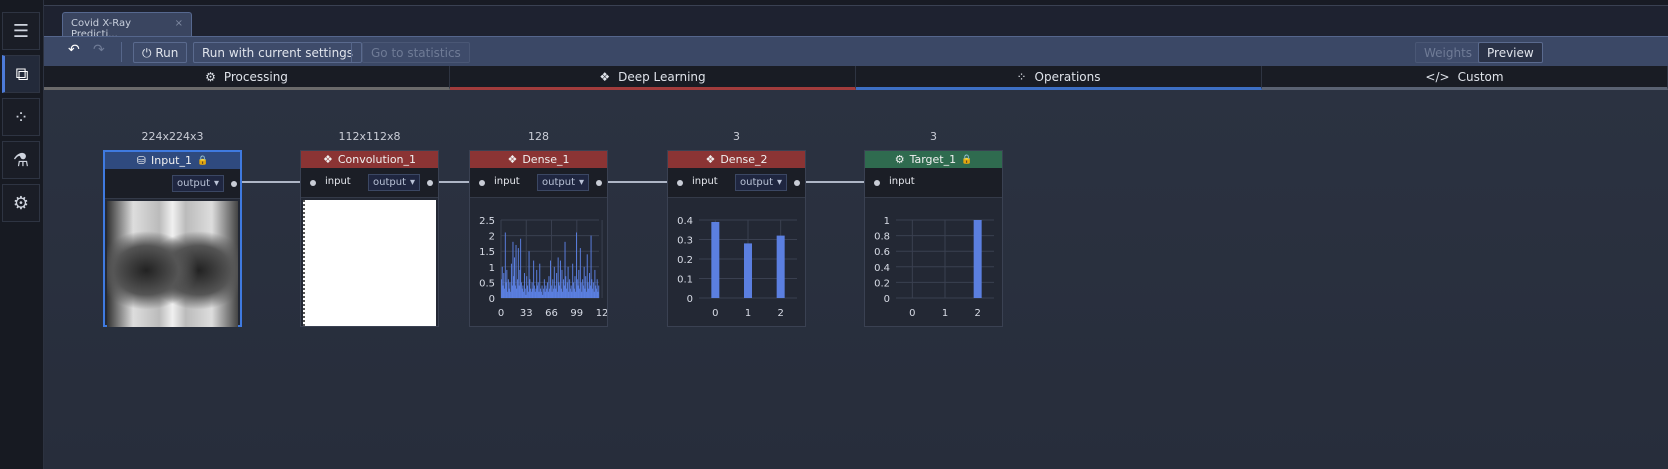 This screenshot has width=1668, height=469. I want to click on node-preview: 1 0.8 0.6 0.4 0.2 0 0 1 2, so click(933, 262).